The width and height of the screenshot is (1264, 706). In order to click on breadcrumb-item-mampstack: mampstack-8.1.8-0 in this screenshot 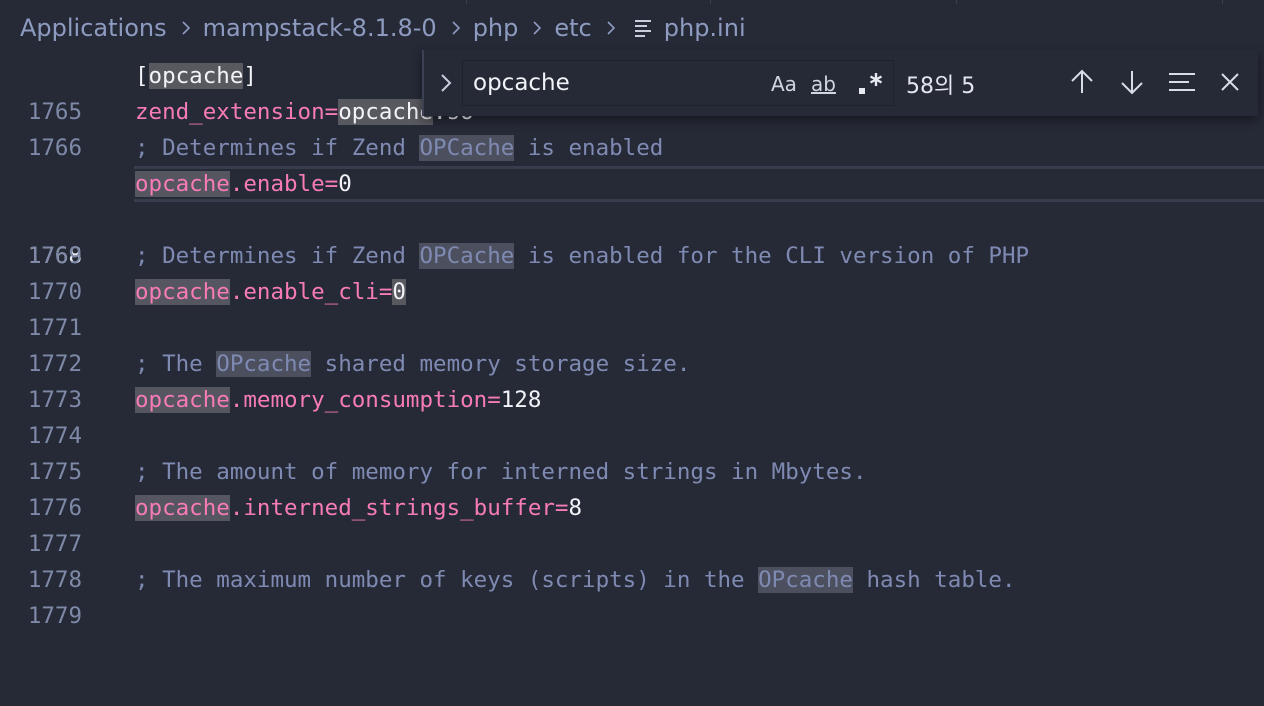, I will do `click(320, 28)`.